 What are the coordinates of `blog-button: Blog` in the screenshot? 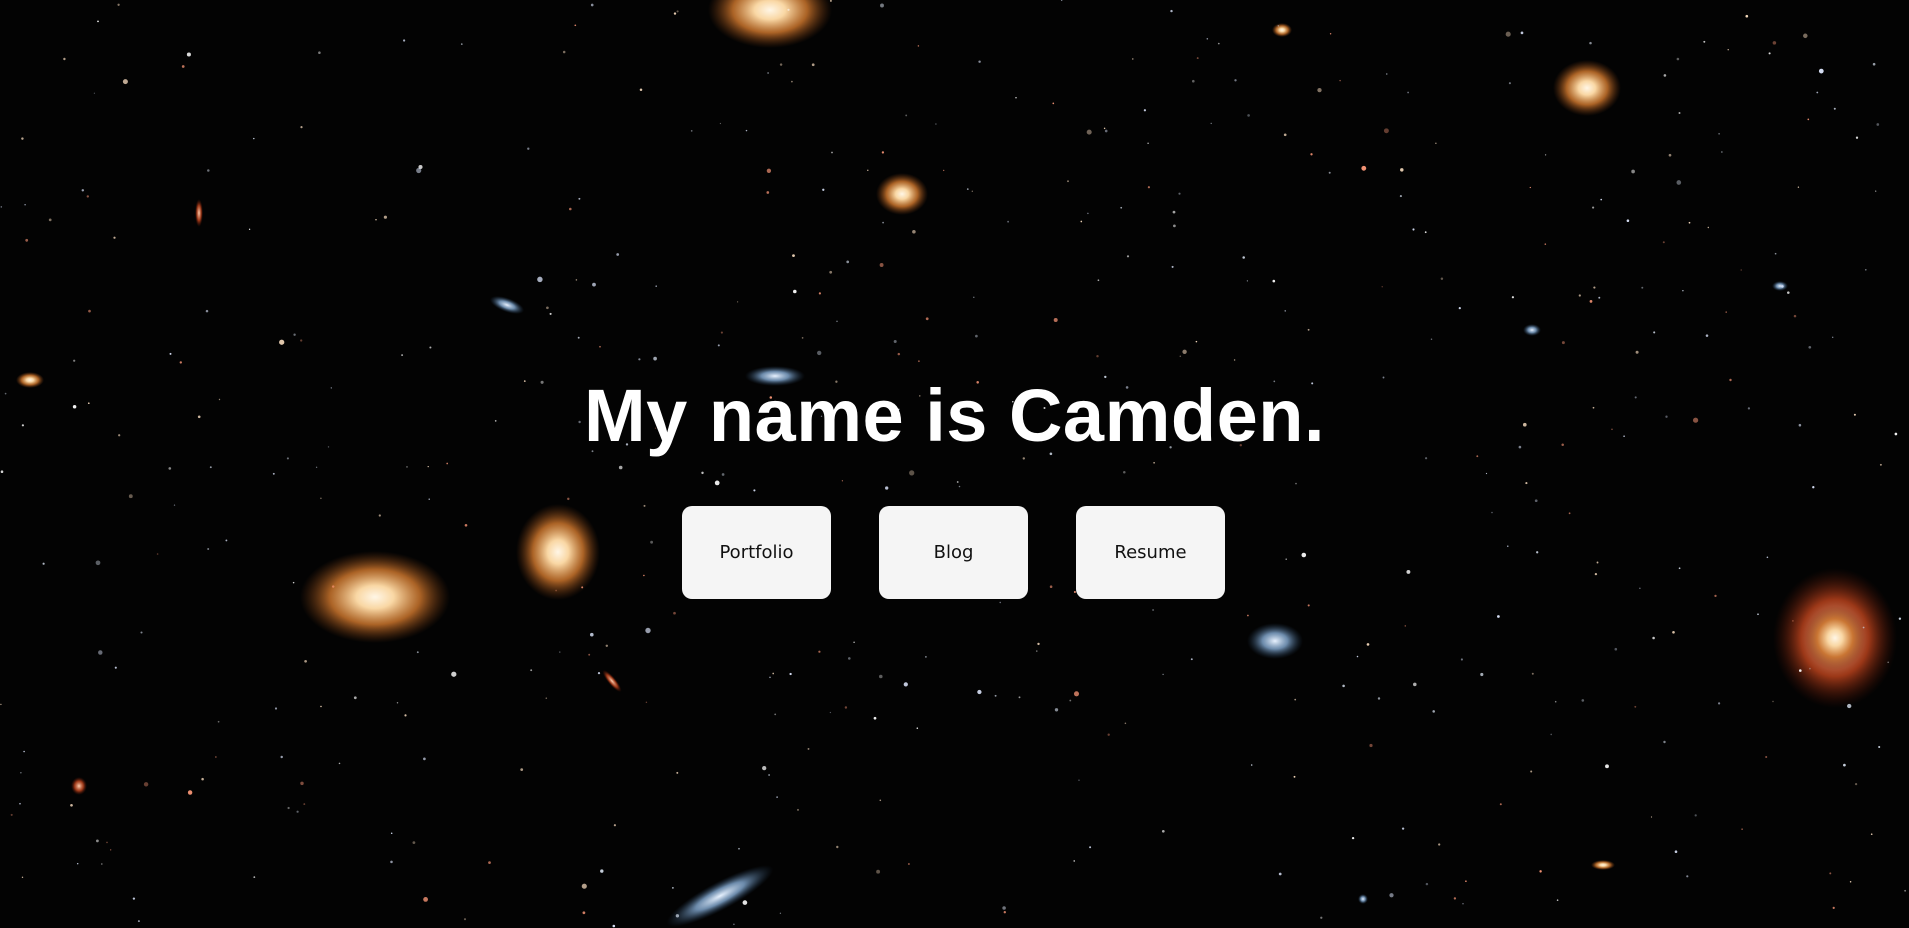 It's located at (953, 552).